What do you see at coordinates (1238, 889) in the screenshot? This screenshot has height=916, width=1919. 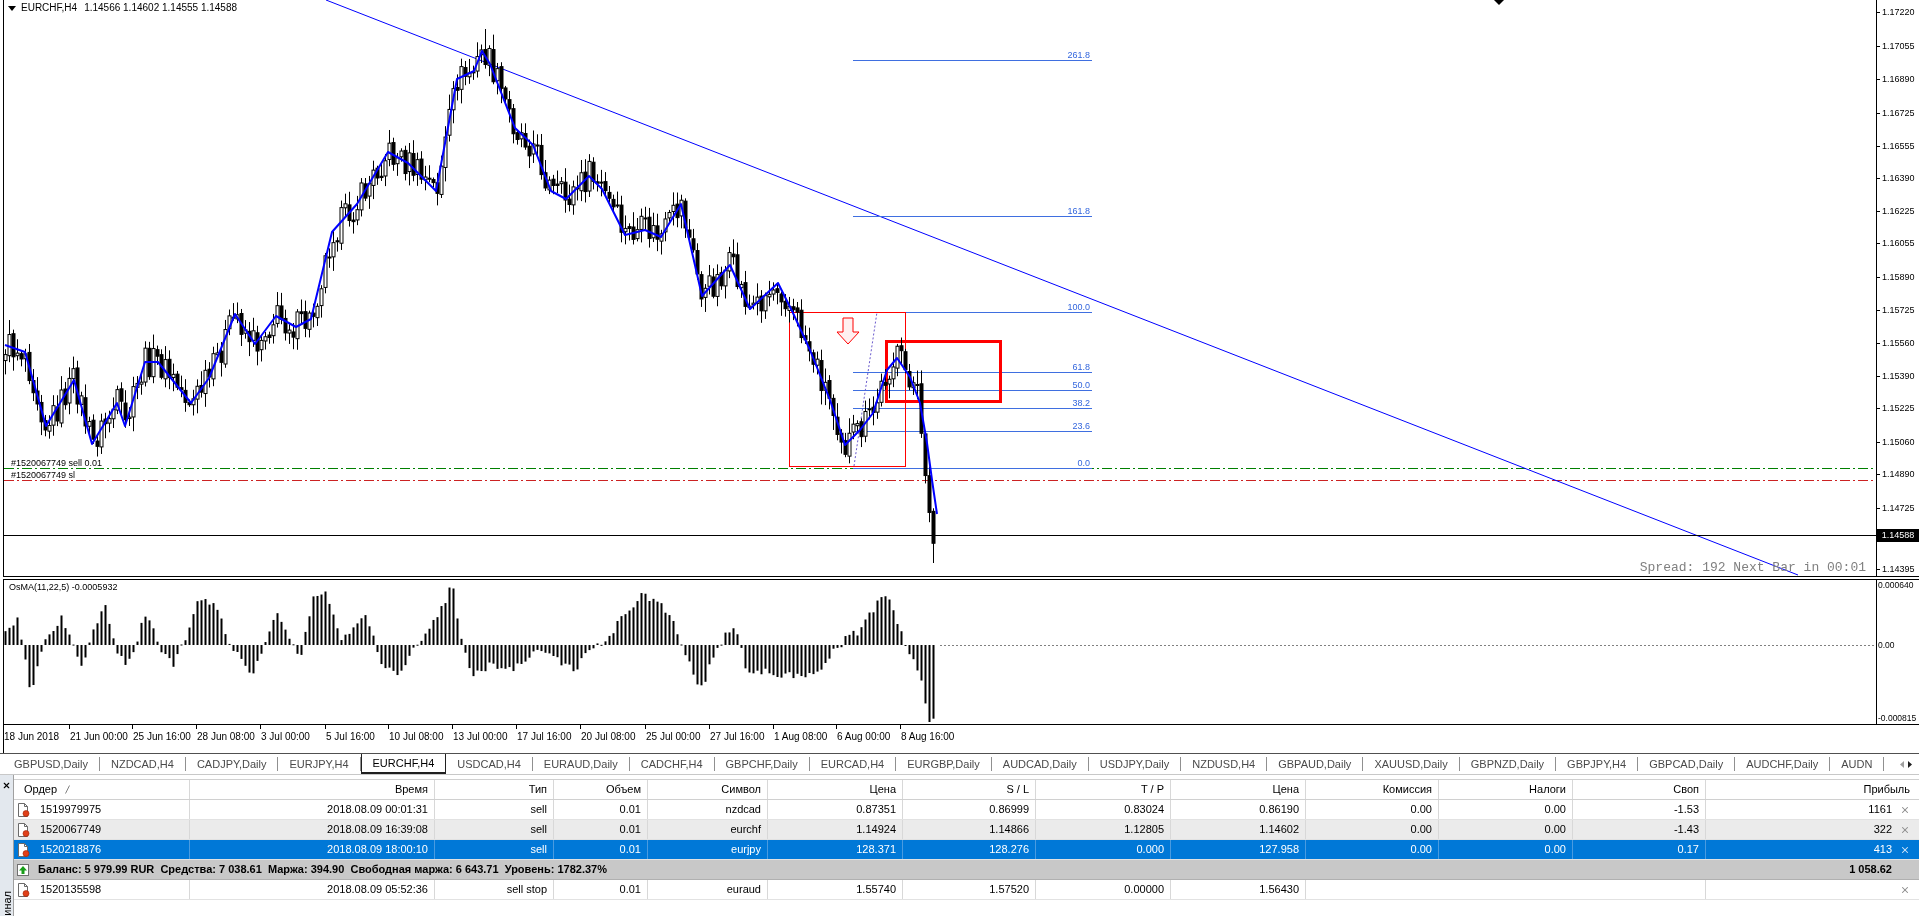 I see `table-cell: 1.56430` at bounding box center [1238, 889].